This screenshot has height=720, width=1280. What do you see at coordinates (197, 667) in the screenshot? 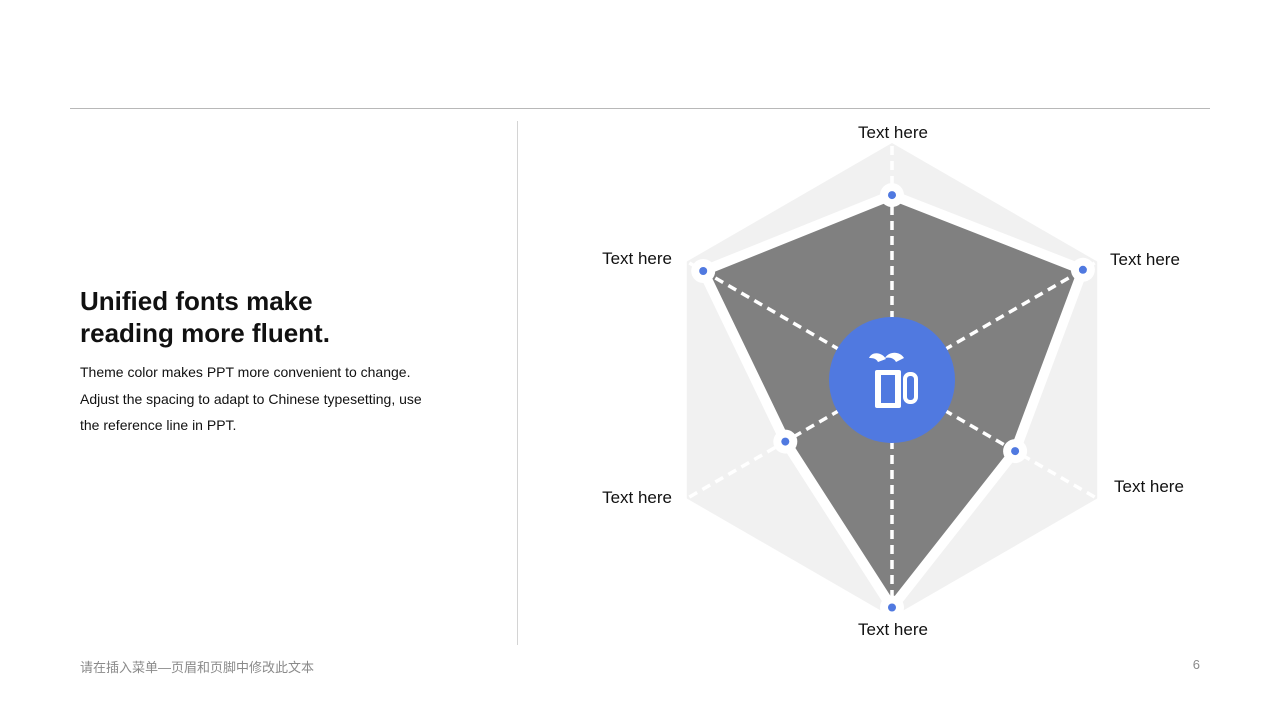
I see `footer-text: 请在插入菜单—页眉和页脚中修改此文本` at bounding box center [197, 667].